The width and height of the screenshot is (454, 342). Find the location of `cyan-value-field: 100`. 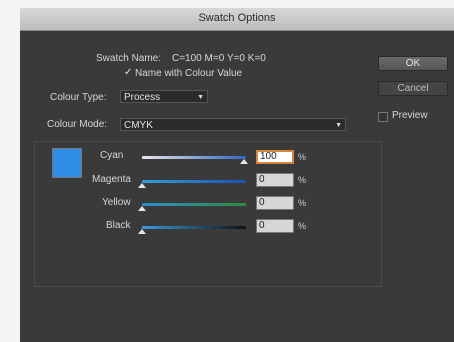

cyan-value-field: 100 is located at coordinates (275, 157).